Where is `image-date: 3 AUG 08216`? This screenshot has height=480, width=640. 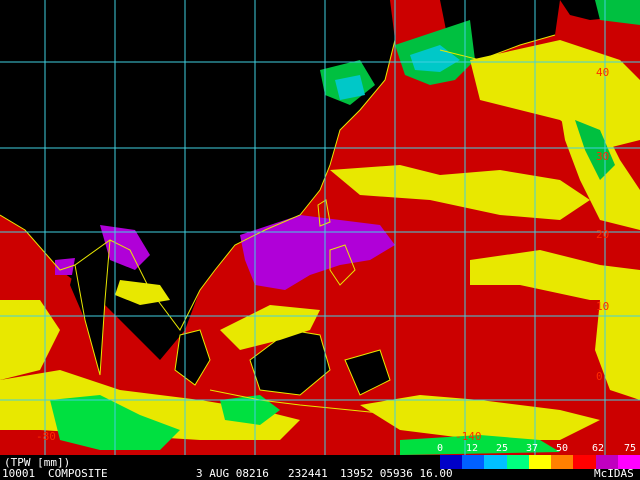
image-date: 3 AUG 08216 is located at coordinates (232, 473).